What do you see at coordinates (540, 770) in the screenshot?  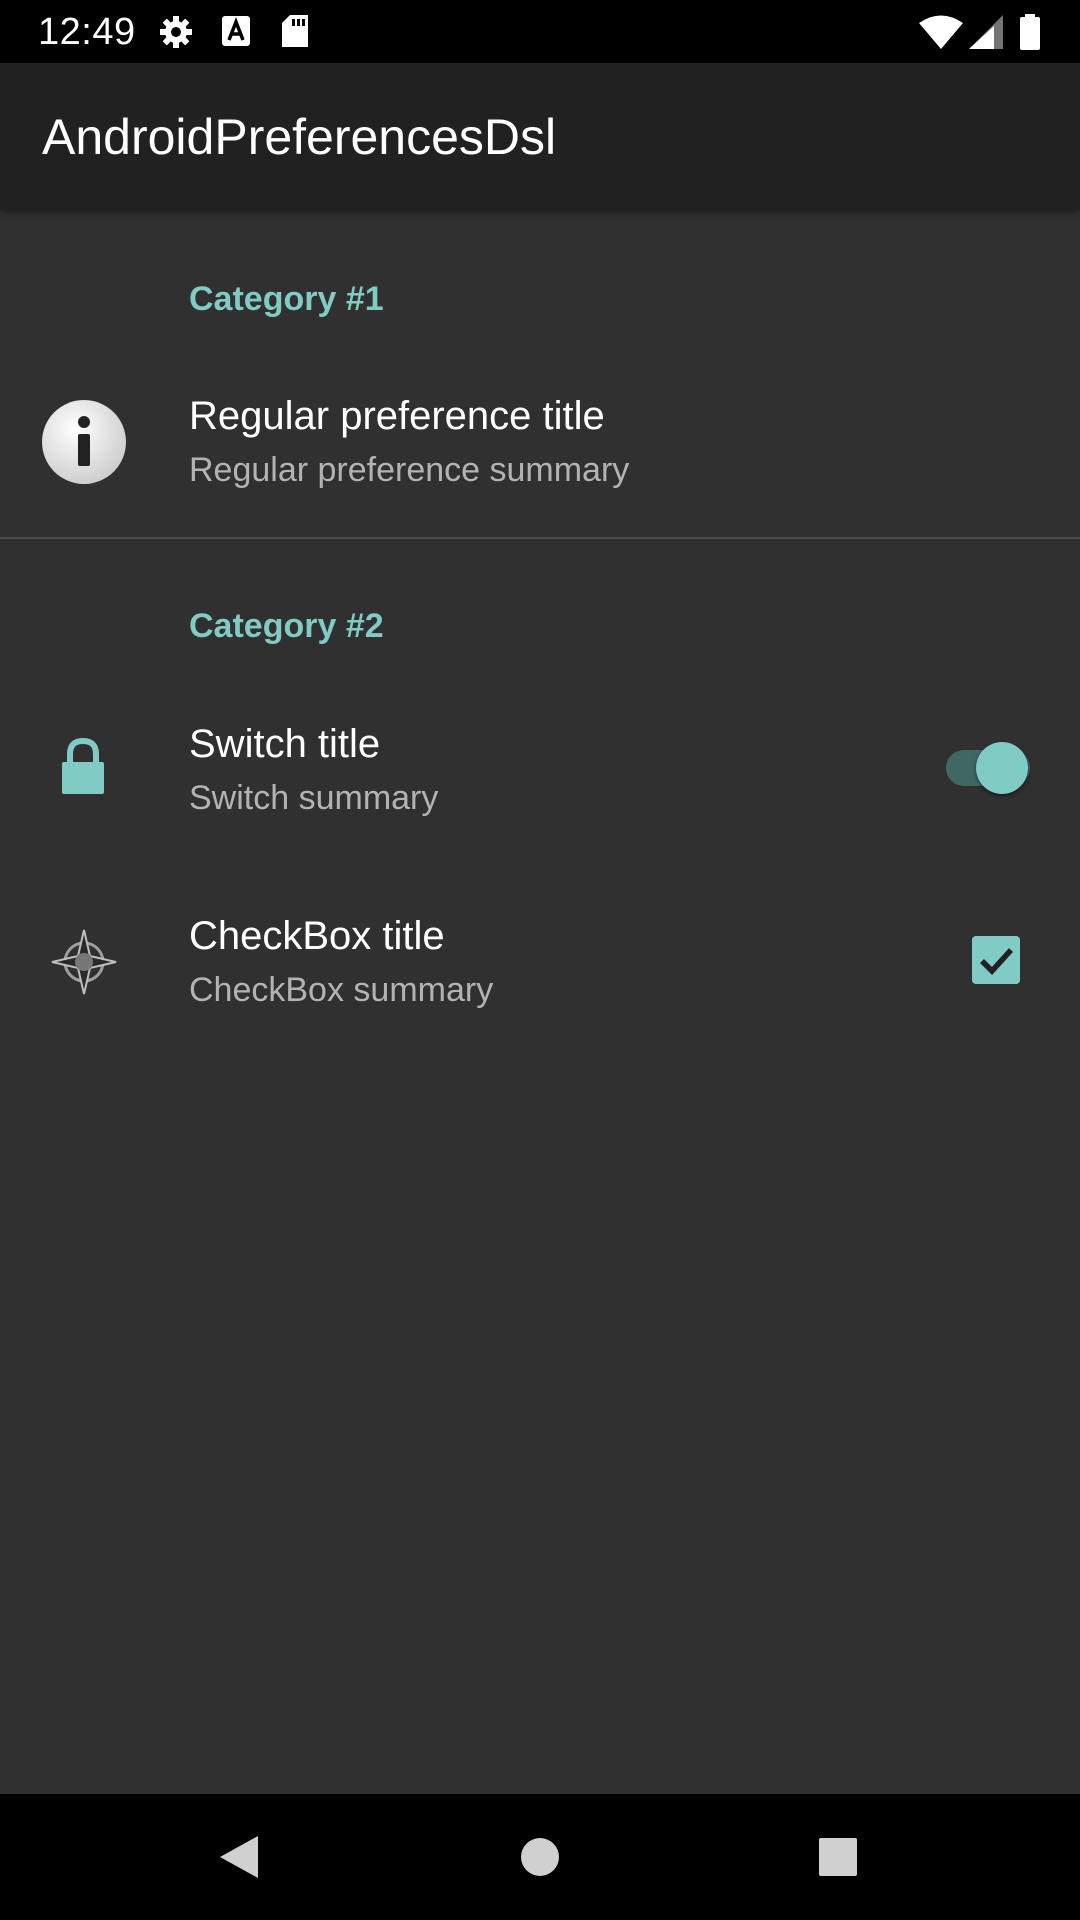 I see `switch-preference: Switch title Switch summary` at bounding box center [540, 770].